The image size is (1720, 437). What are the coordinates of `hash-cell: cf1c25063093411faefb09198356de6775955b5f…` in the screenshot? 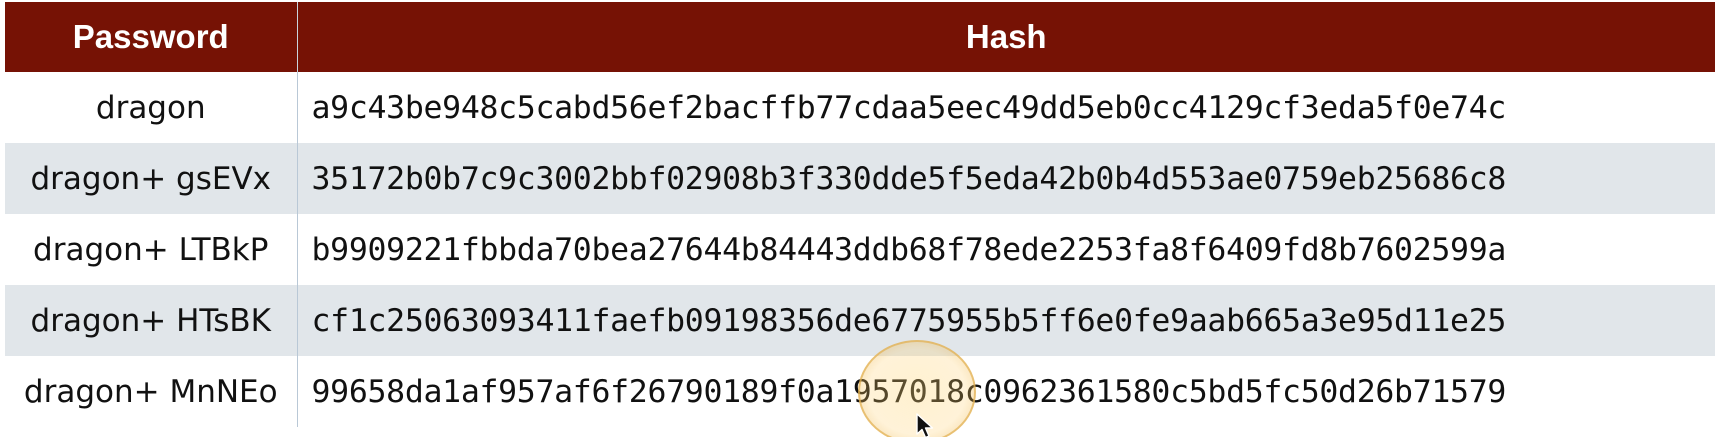 It's located at (1006, 320).